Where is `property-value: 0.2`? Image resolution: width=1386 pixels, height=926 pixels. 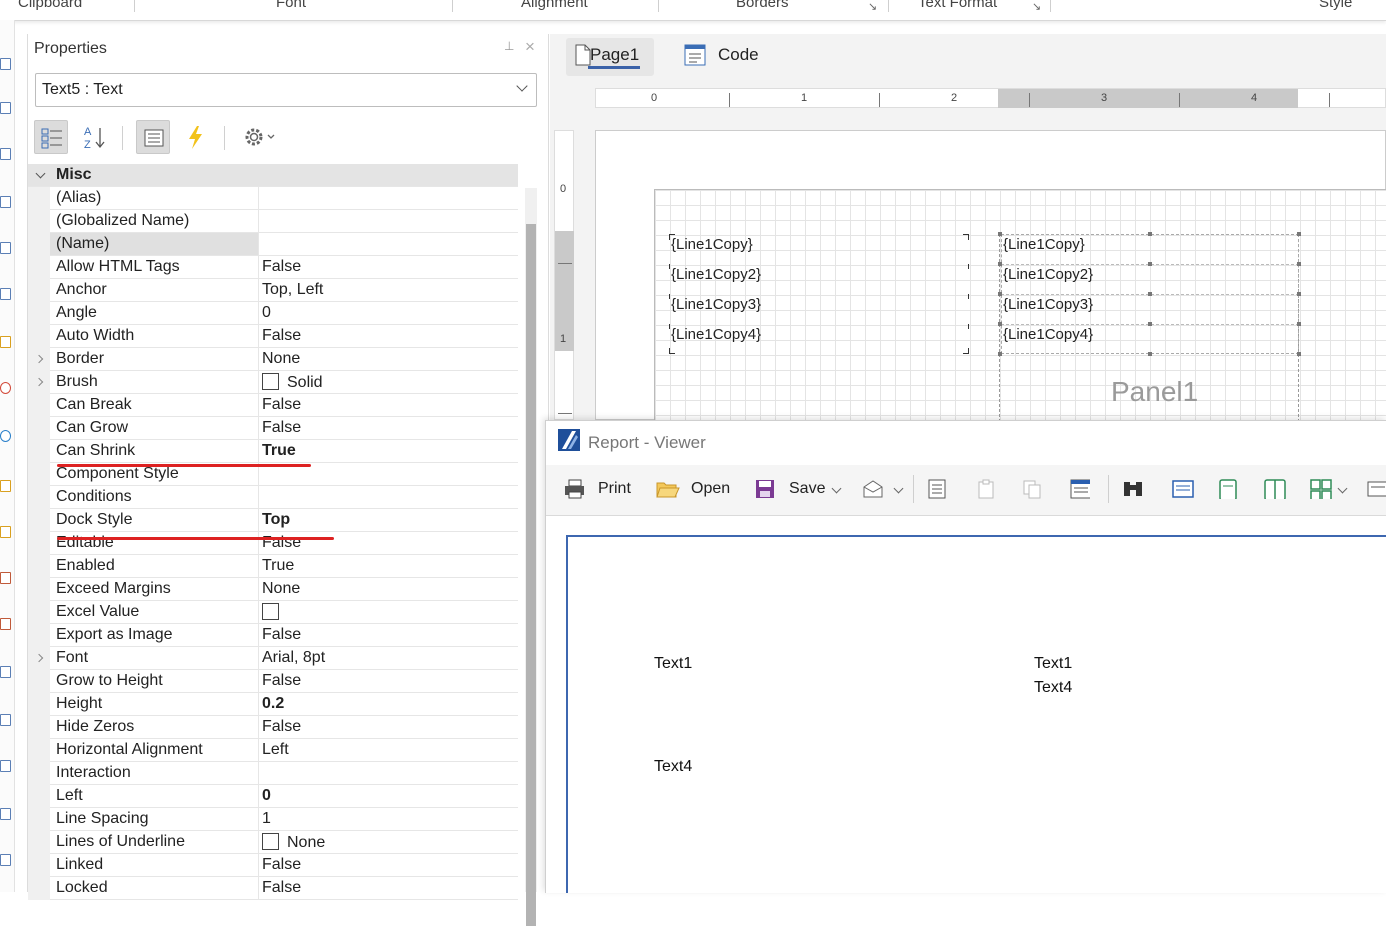
property-value: 0.2 is located at coordinates (273, 704).